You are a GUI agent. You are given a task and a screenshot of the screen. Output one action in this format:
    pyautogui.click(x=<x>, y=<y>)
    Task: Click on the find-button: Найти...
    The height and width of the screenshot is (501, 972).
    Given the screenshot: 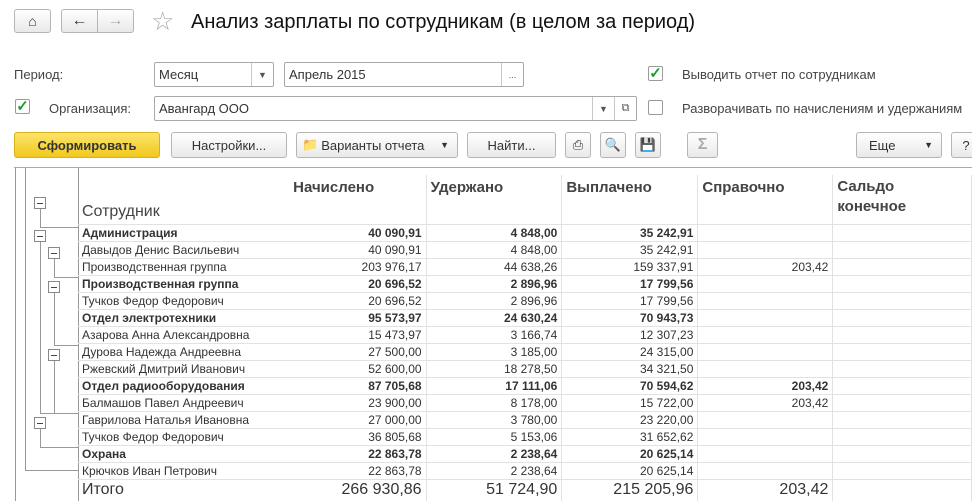 What is the action you would take?
    pyautogui.click(x=511, y=145)
    